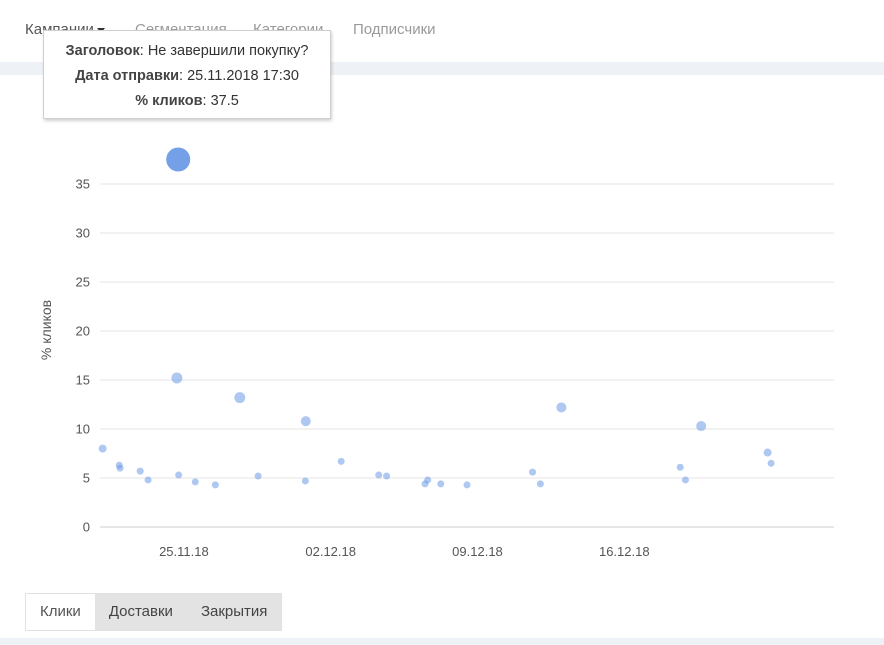 Image resolution: width=884 pixels, height=645 pixels. Describe the element at coordinates (46, 330) in the screenshot. I see `y-axis-label: % кликов` at that location.